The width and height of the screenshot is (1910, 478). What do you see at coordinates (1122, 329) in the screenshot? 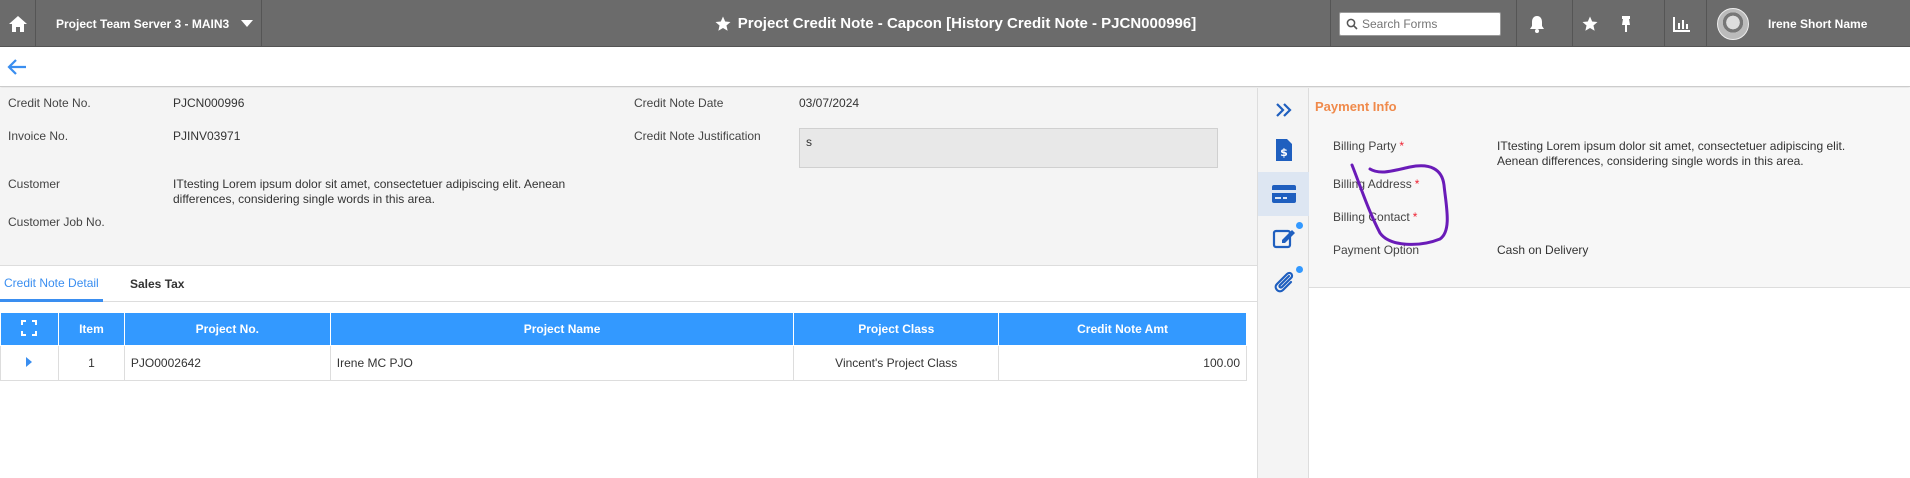
I see `column-header-credit-note-amt: Credit Note Amt` at bounding box center [1122, 329].